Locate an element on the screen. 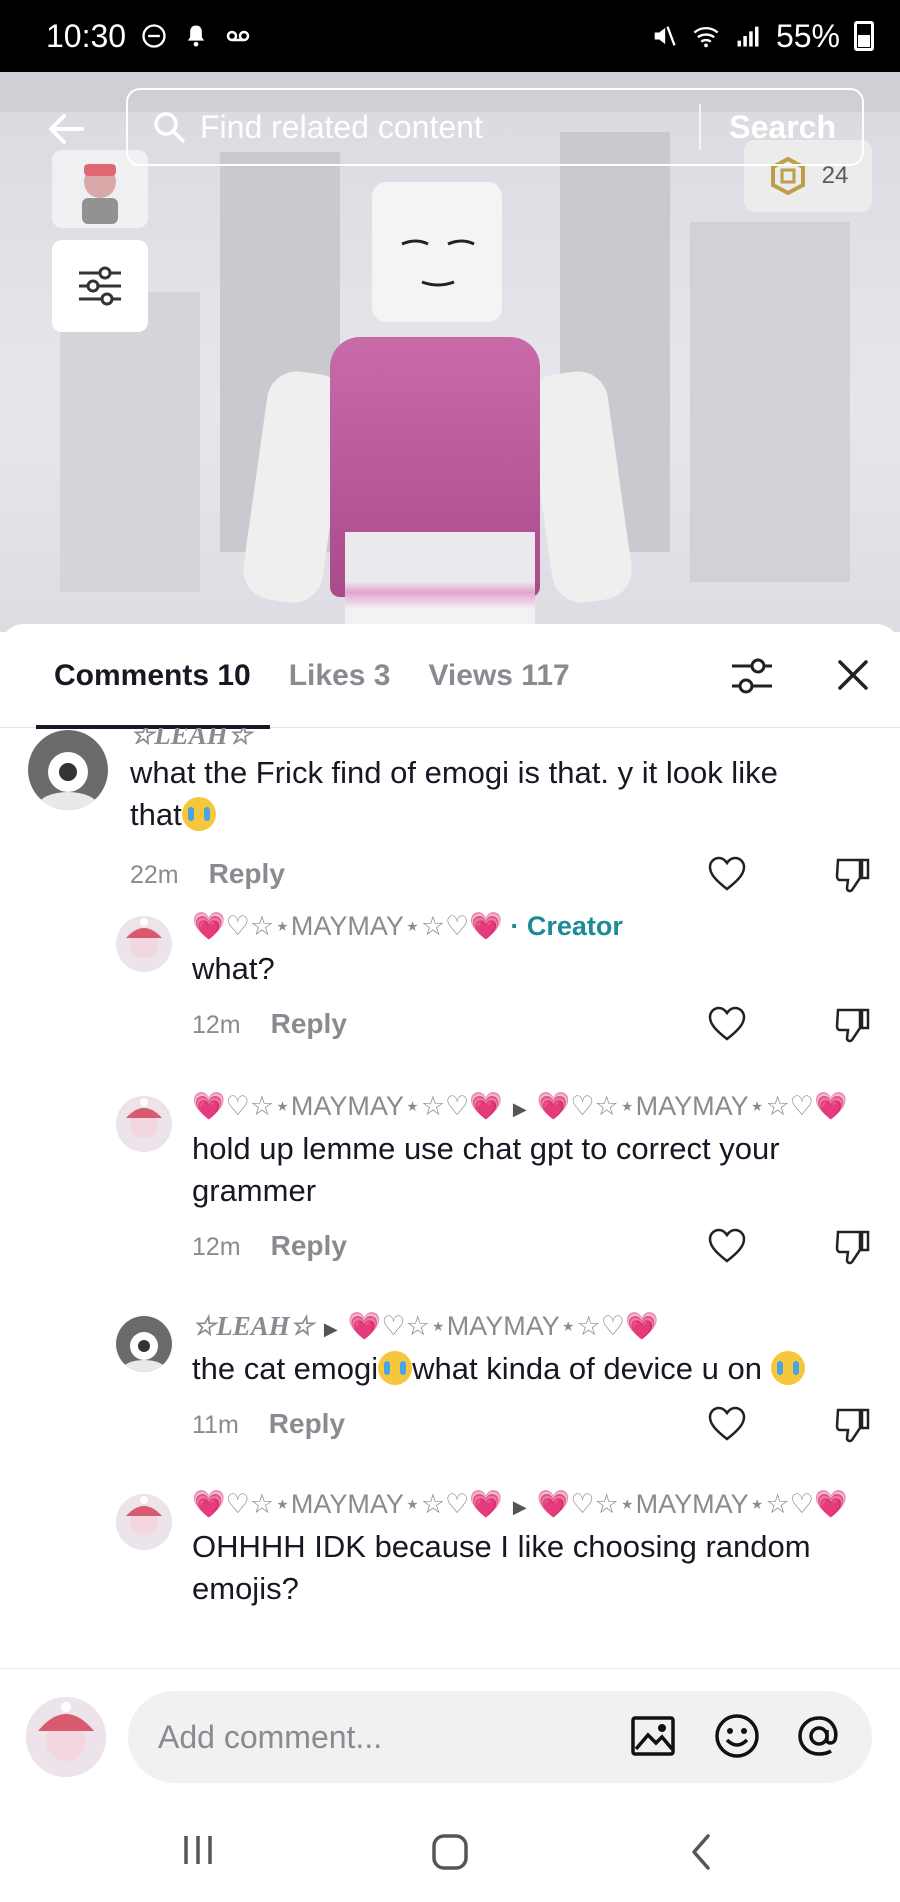 This screenshot has width=900, height=1902. robux-count: 24 is located at coordinates (835, 175).